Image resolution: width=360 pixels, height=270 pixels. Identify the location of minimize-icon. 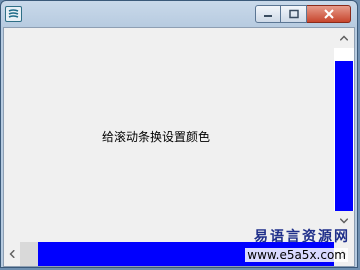
(268, 16).